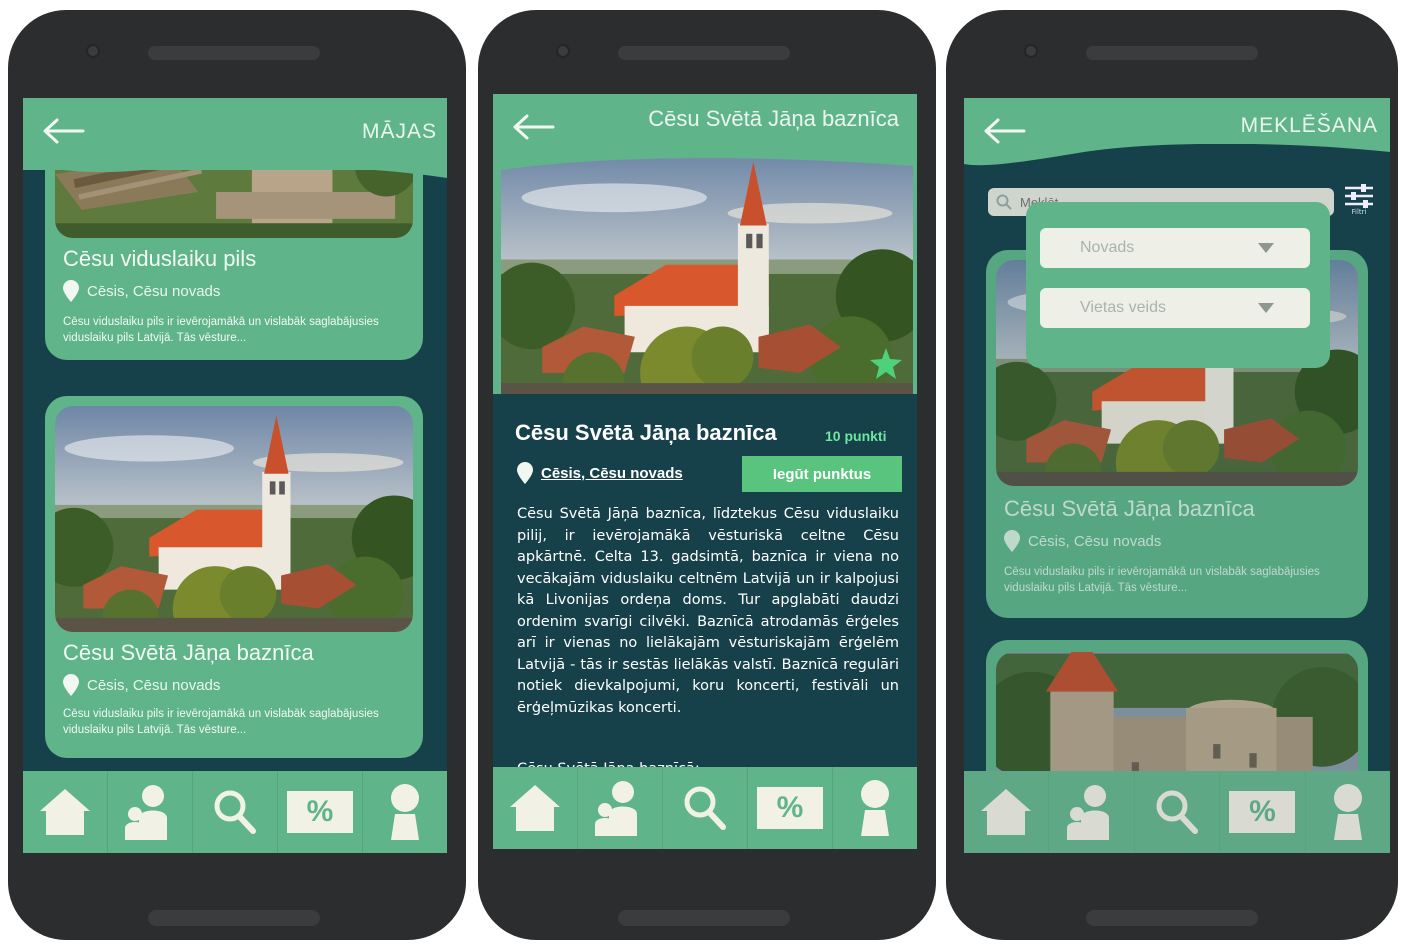  What do you see at coordinates (1309, 125) in the screenshot?
I see `page-title: MEKLĒŠANA` at bounding box center [1309, 125].